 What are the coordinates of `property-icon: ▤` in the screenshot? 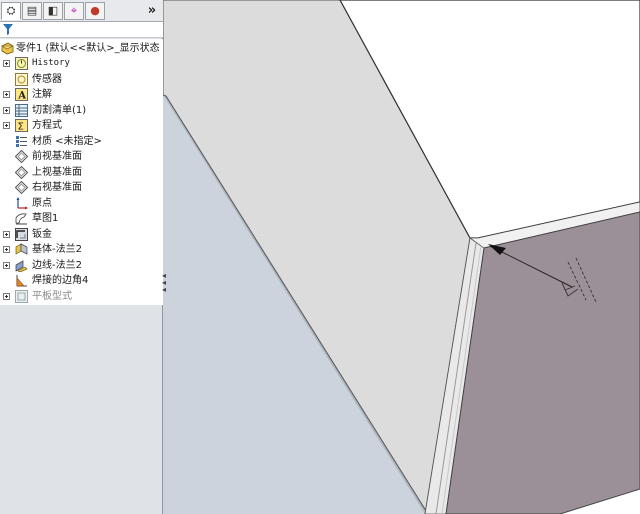 It's located at (32, 10).